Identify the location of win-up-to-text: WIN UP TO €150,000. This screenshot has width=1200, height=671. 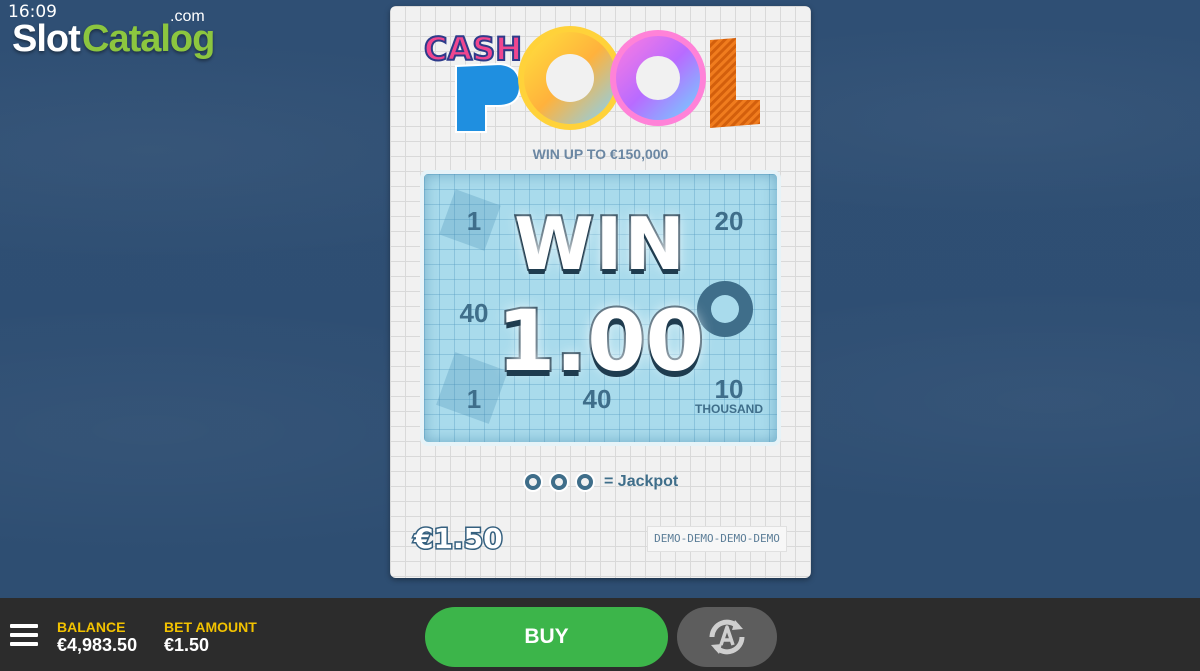
(600, 154).